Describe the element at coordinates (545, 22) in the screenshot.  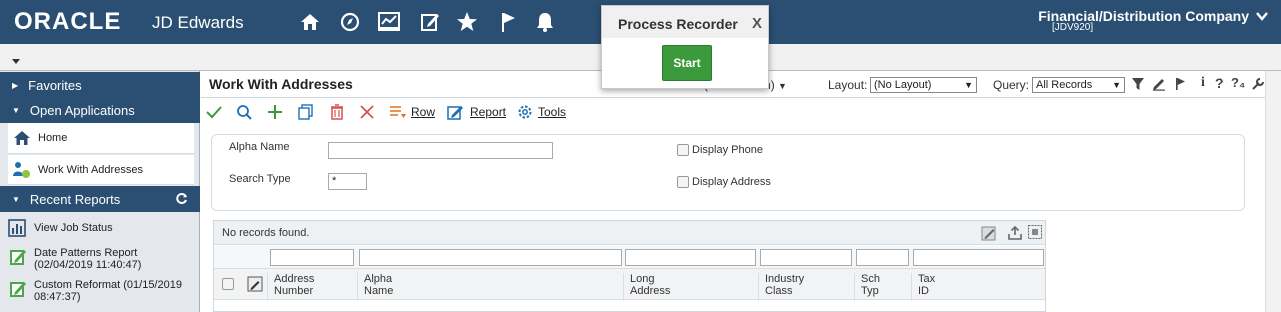
I see `bell-icon` at that location.